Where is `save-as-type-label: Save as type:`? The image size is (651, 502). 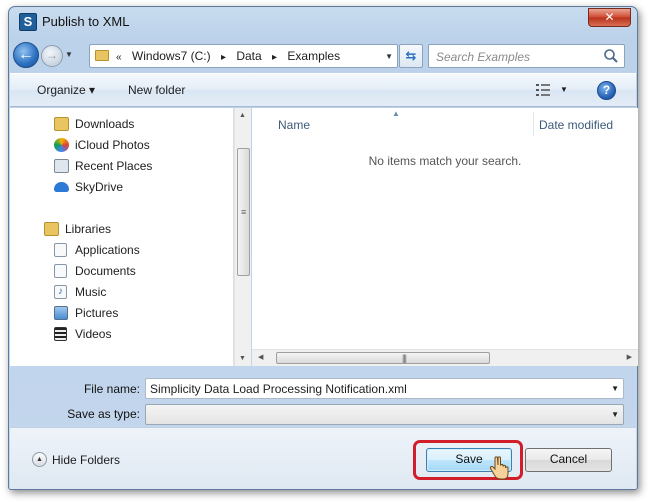
save-as-type-label: Save as type: is located at coordinates (103, 414).